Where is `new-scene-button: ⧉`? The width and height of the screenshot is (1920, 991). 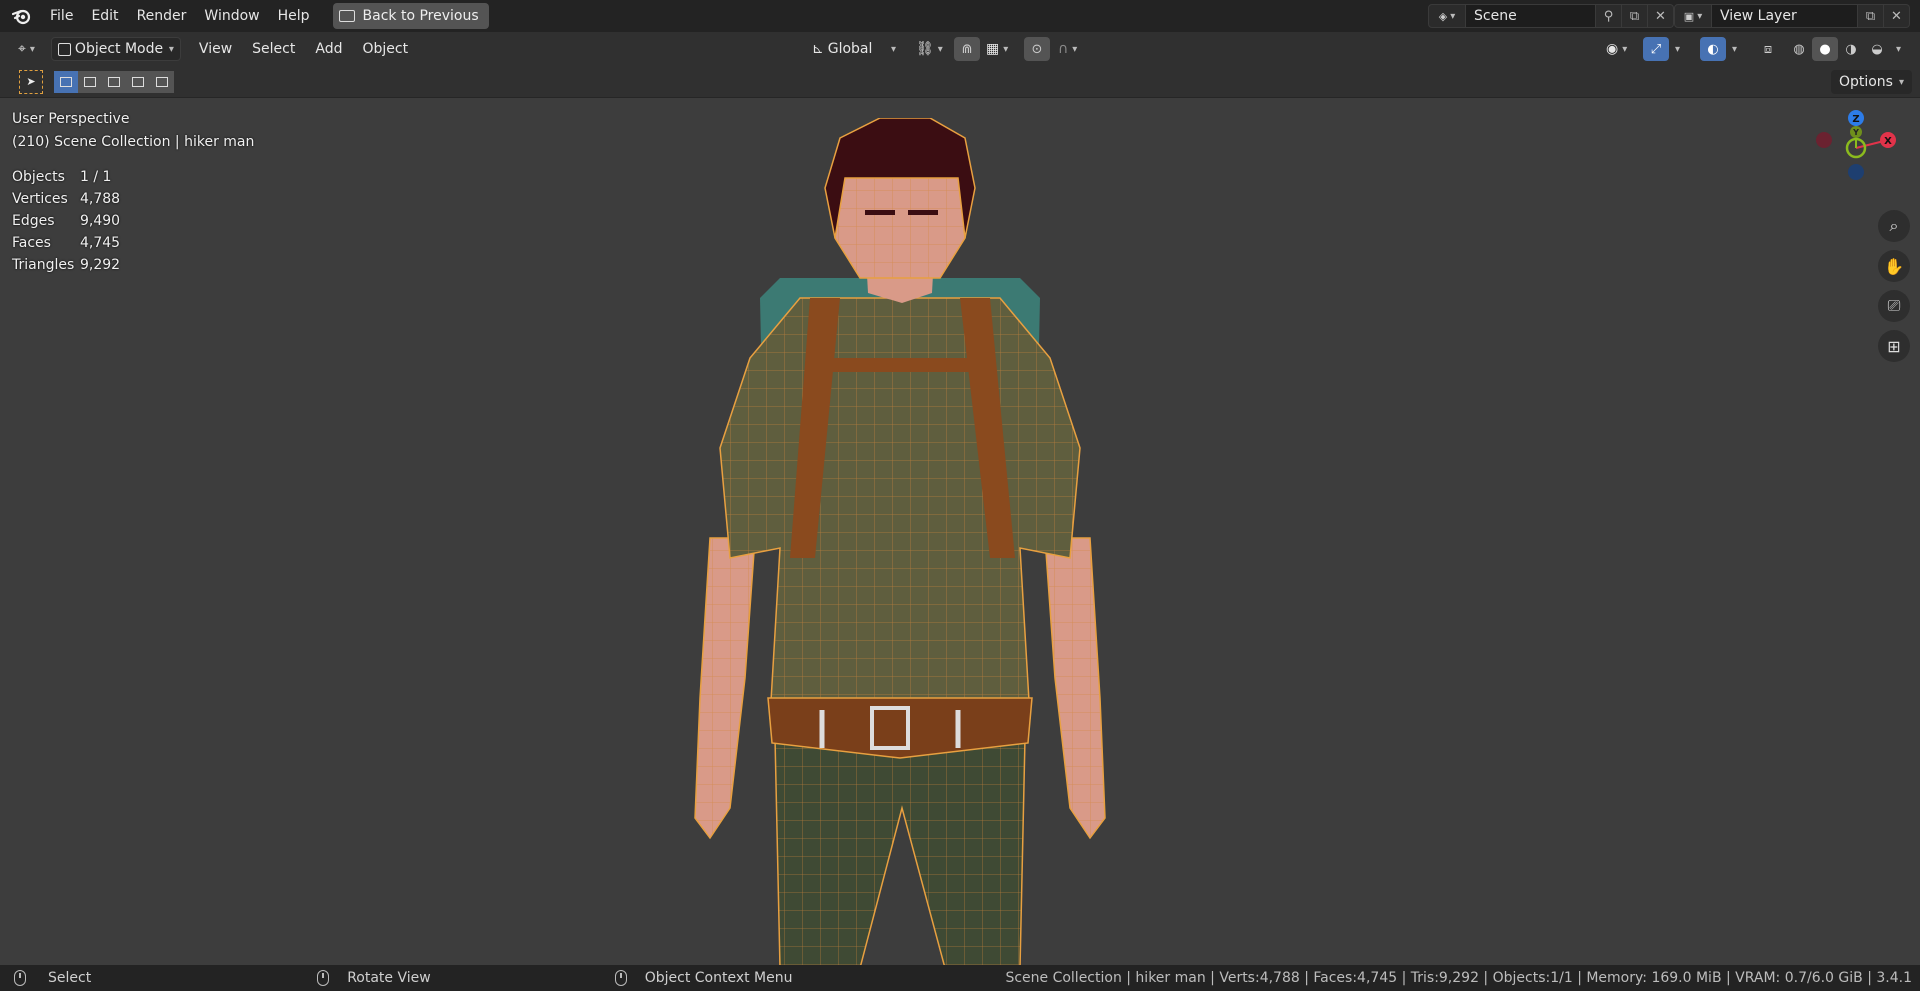 new-scene-button: ⧉ is located at coordinates (1635, 16).